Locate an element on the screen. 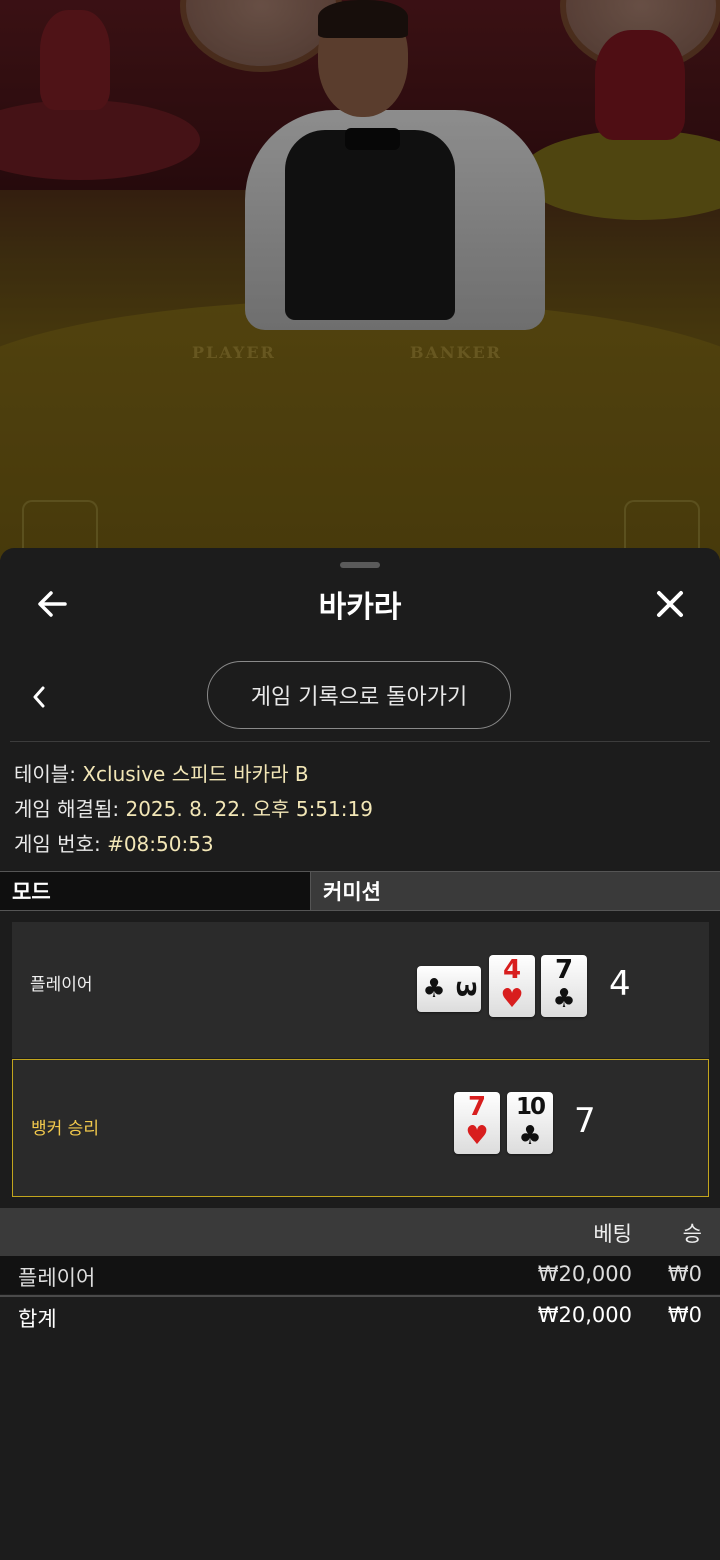  card-rank: 4 is located at coordinates (512, 970).